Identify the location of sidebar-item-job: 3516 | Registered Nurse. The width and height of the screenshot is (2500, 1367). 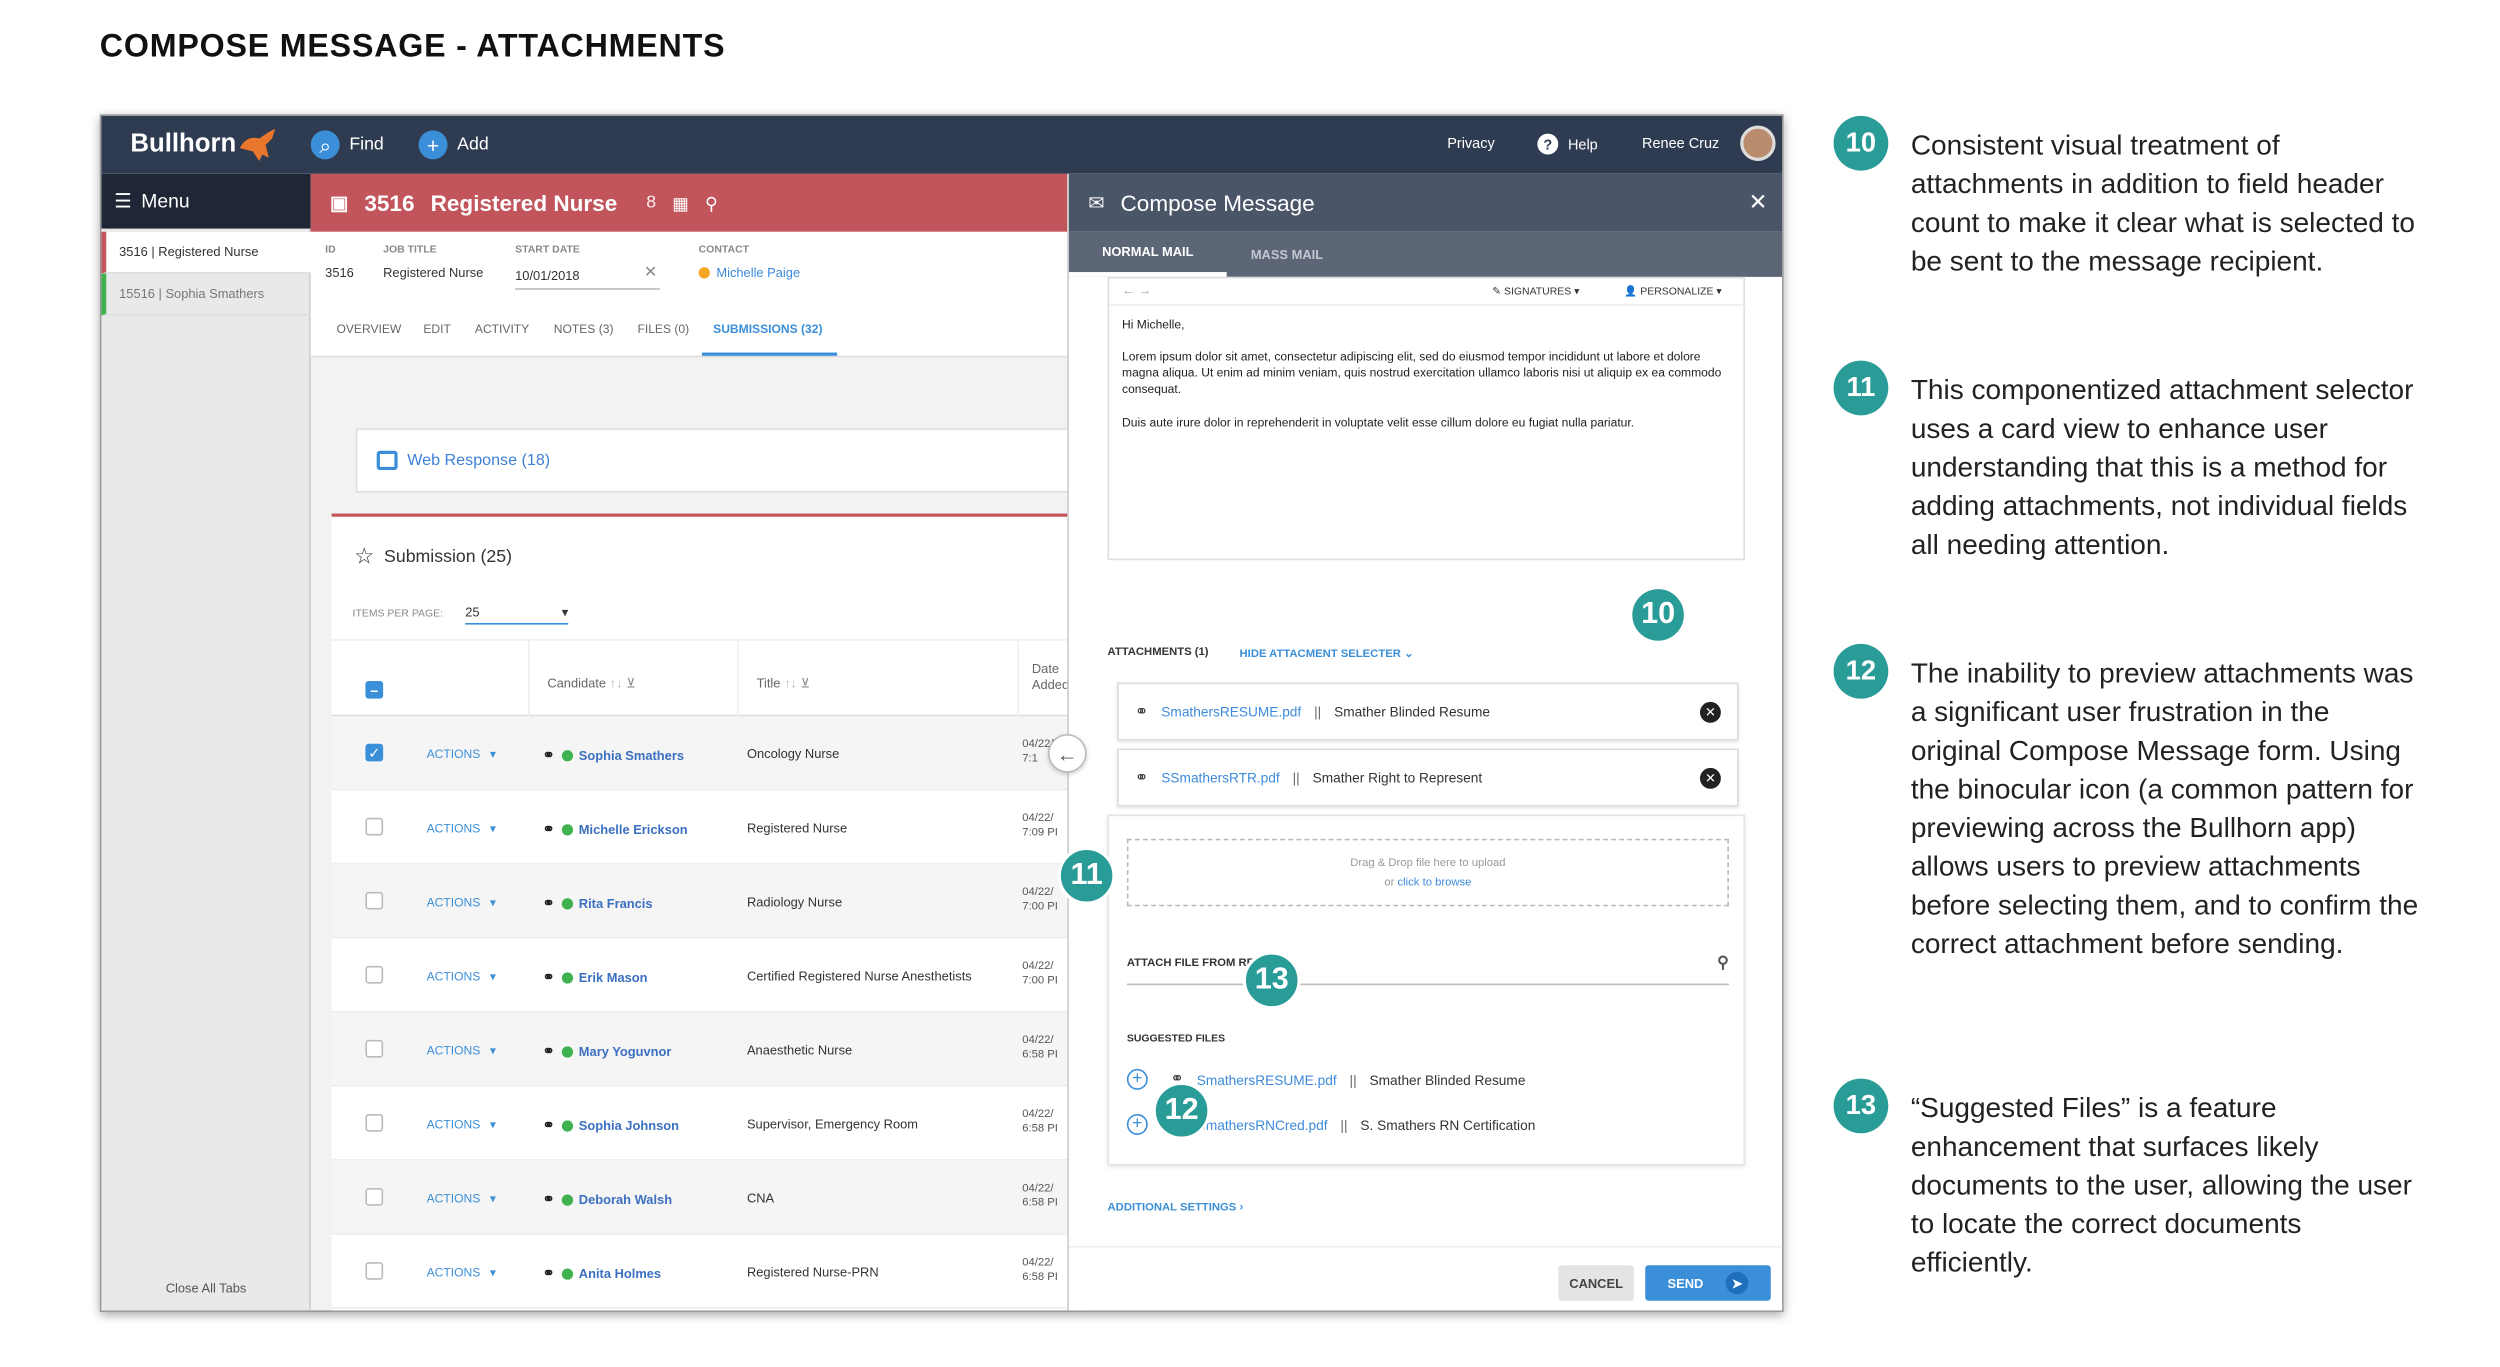
(206, 252).